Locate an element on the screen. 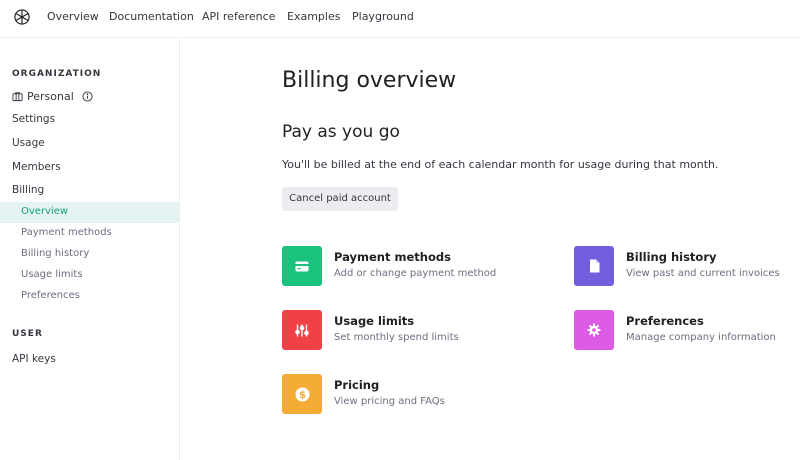 The image size is (800, 460). card-subtitle: Add or change payment method is located at coordinates (415, 273).